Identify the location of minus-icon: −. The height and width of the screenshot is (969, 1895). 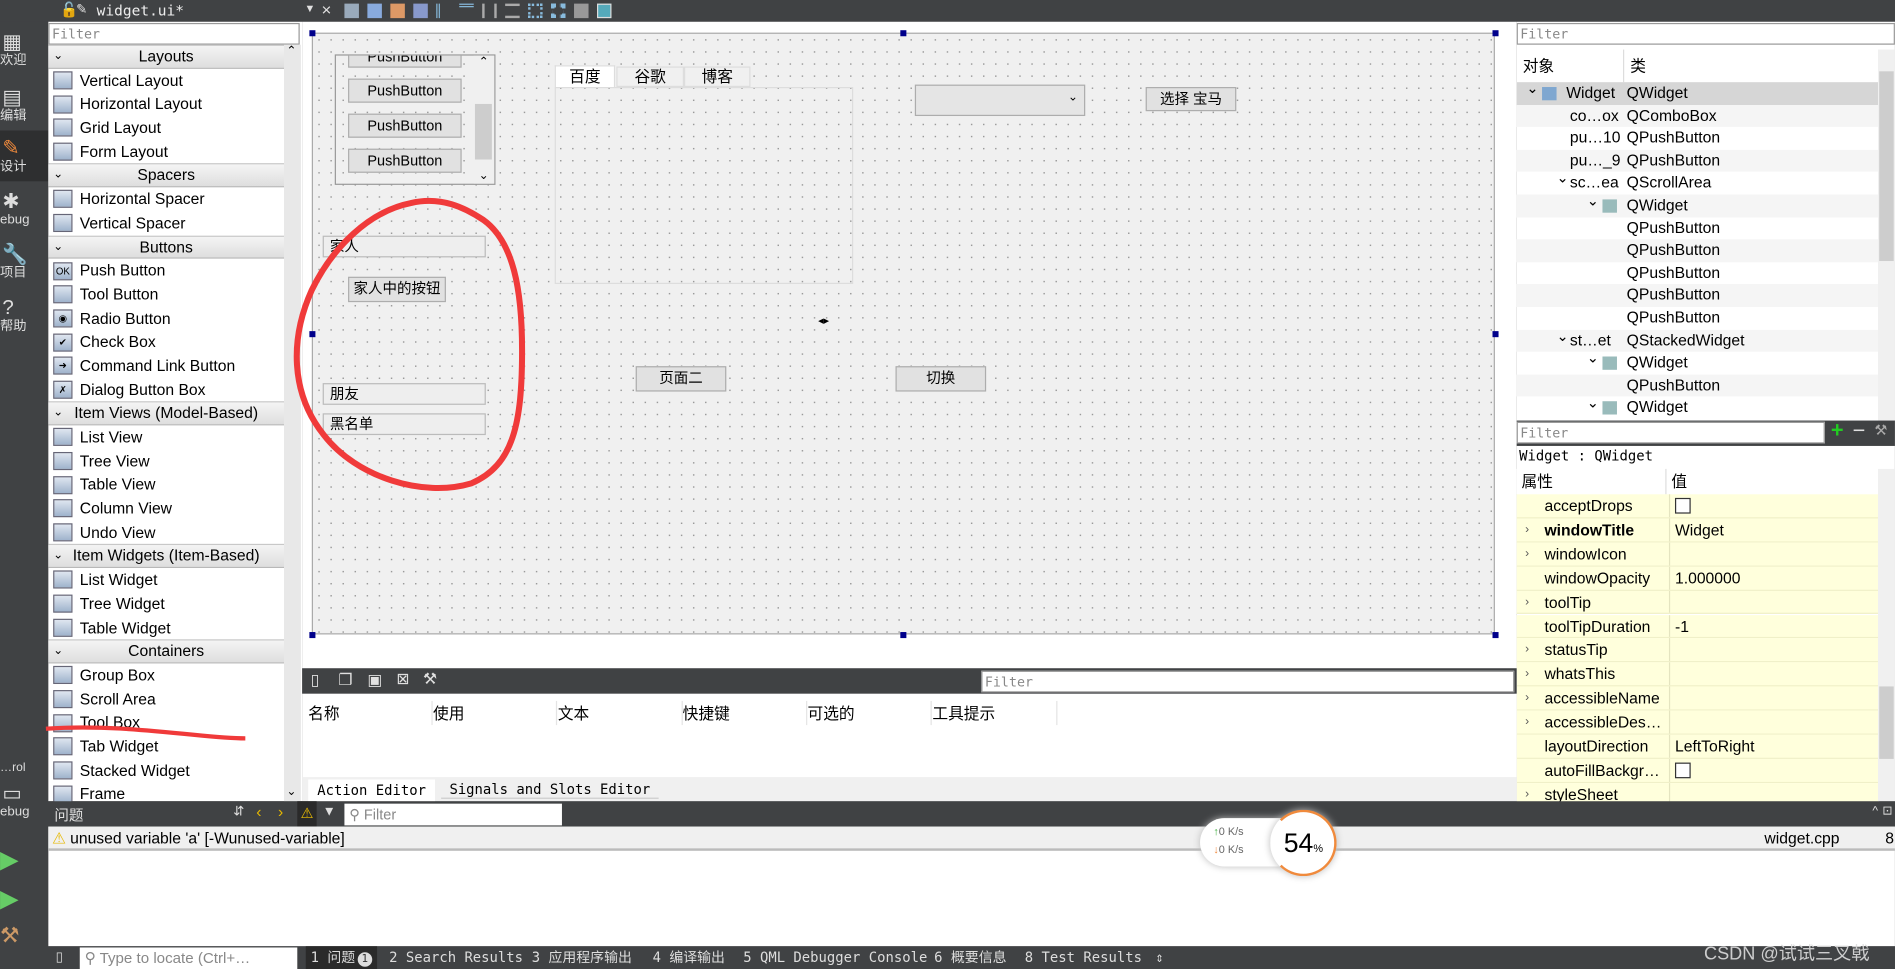
(1859, 430).